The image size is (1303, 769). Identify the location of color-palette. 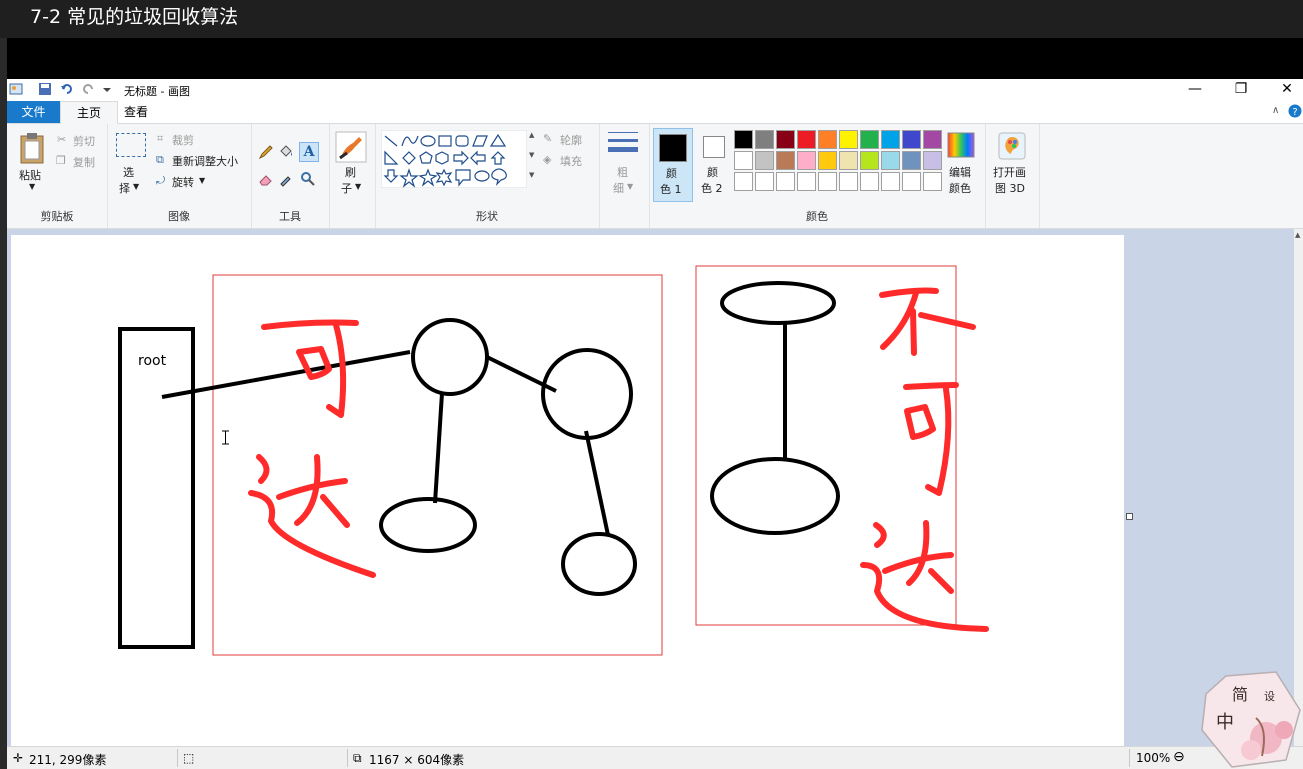
(840, 161).